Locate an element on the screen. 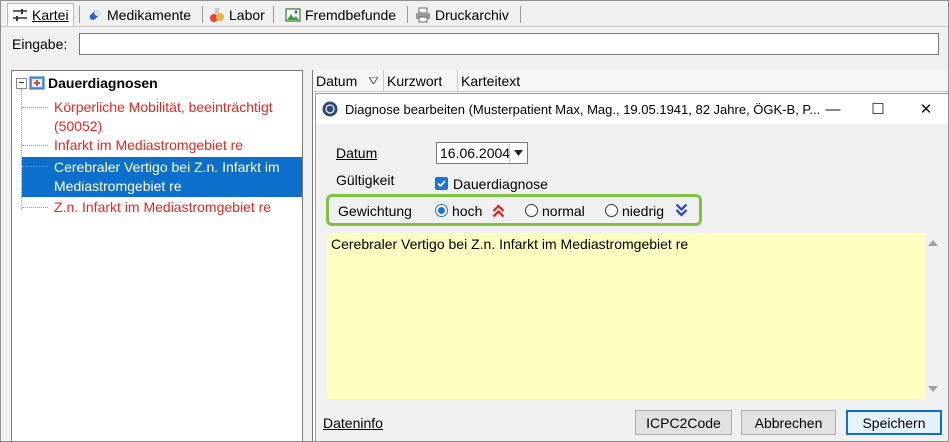 The image size is (949, 442). folder-book-icon is located at coordinates (37, 83).